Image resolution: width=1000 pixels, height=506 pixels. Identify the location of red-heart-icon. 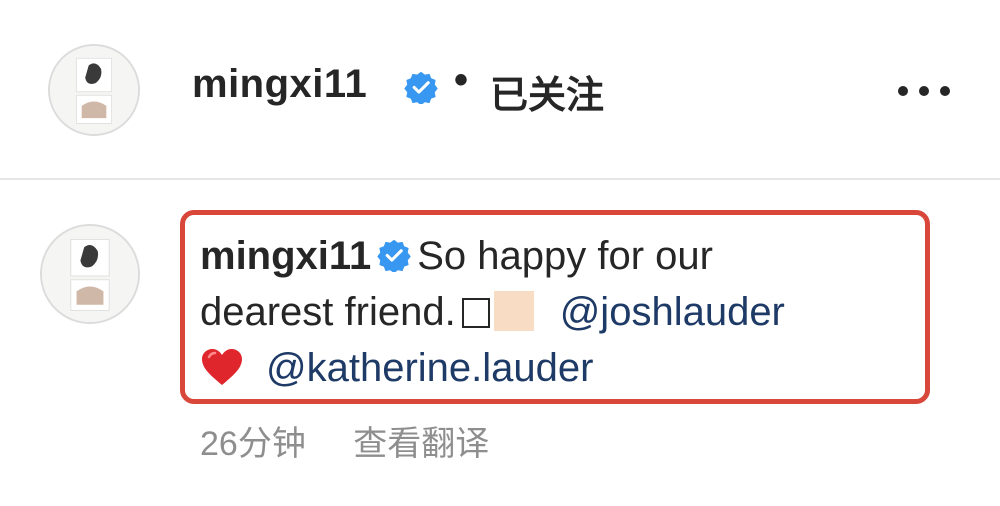
(222, 367).